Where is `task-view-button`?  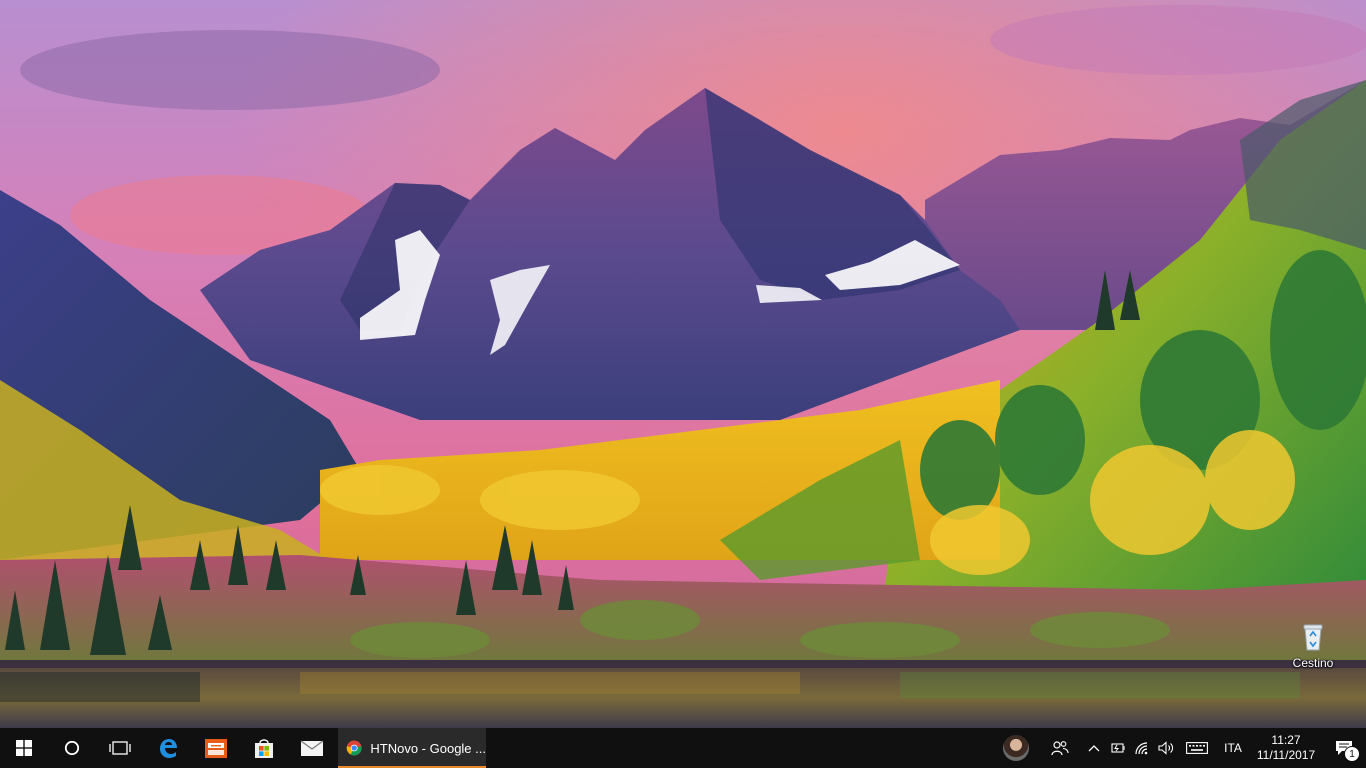 task-view-button is located at coordinates (120, 748).